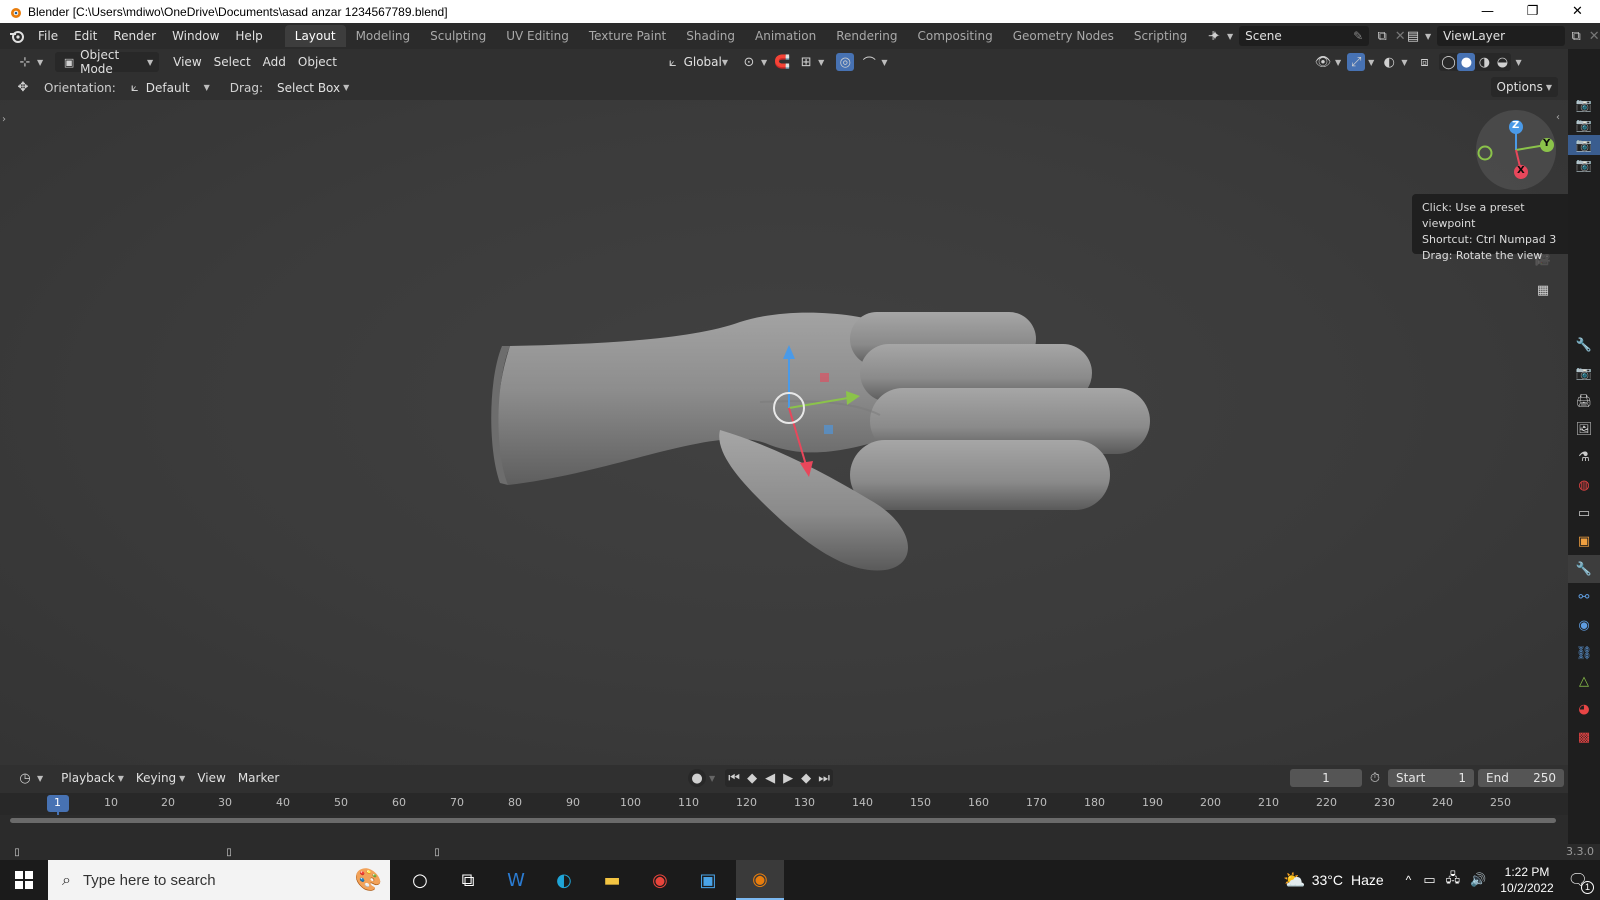 This screenshot has width=1600, height=900. Describe the element at coordinates (1478, 880) in the screenshot. I see `volume-icon: 🔊` at that location.